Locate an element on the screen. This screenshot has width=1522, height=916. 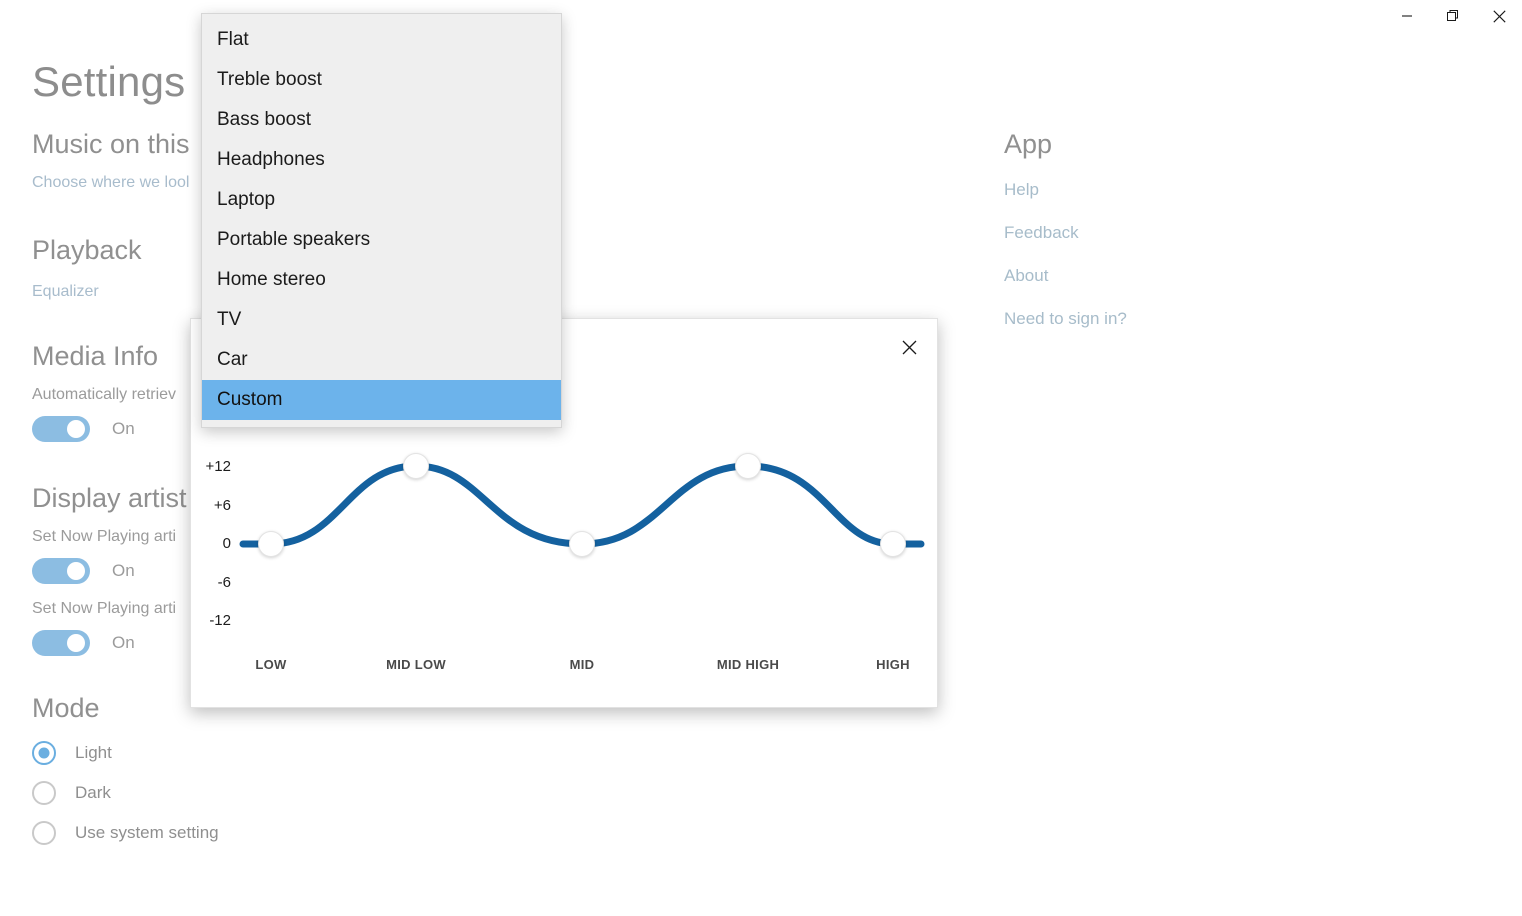
mode-option-dark: Dark is located at coordinates (242, 792).